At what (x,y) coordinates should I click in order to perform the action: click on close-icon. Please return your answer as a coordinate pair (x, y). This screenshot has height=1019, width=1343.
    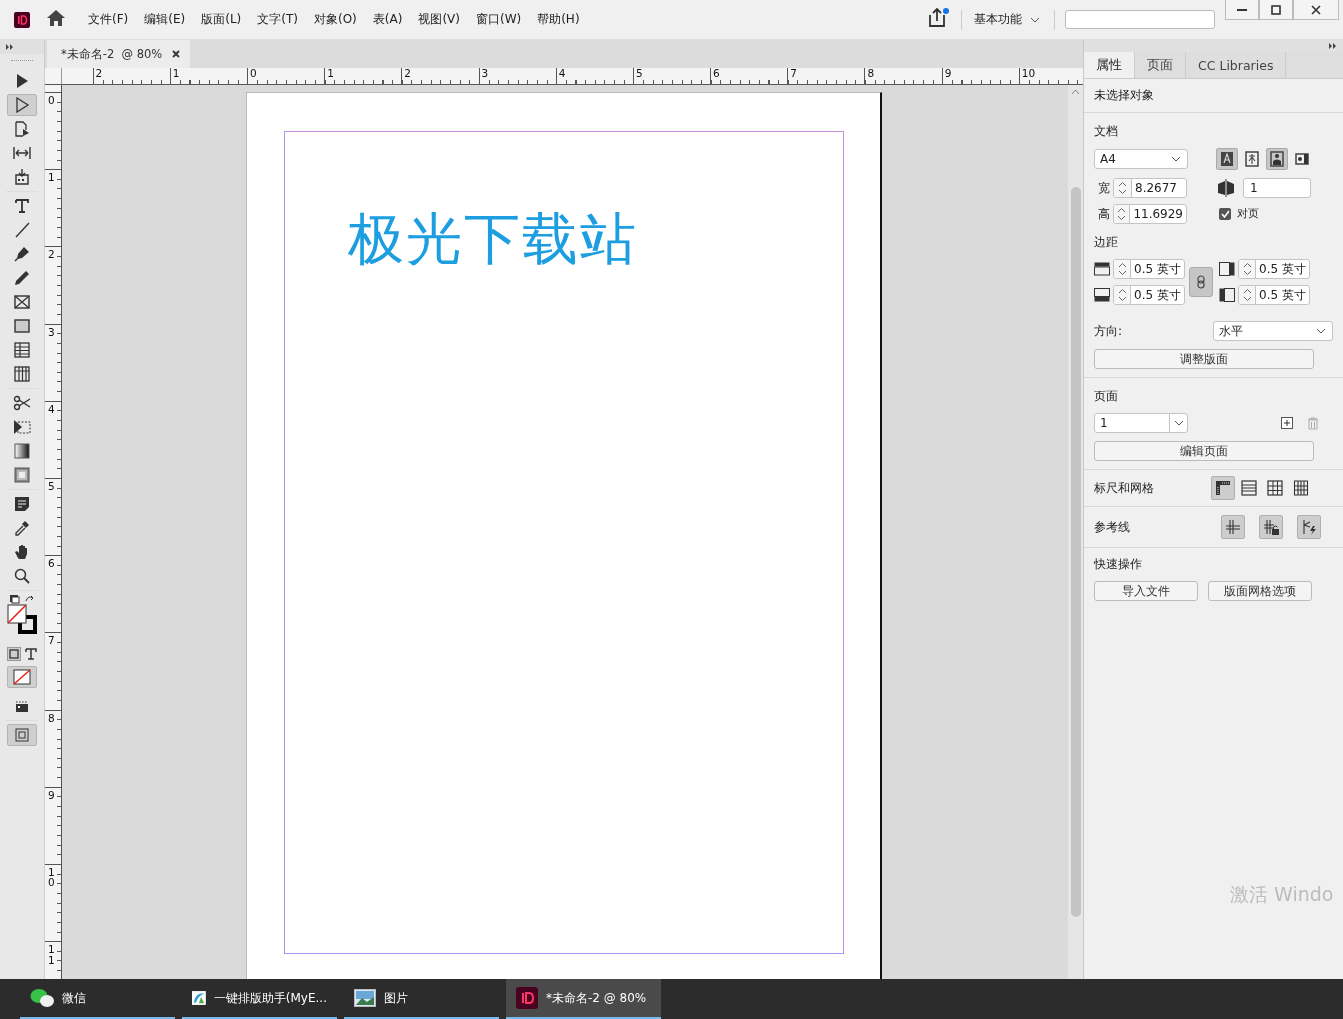
    Looking at the image, I should click on (176, 54).